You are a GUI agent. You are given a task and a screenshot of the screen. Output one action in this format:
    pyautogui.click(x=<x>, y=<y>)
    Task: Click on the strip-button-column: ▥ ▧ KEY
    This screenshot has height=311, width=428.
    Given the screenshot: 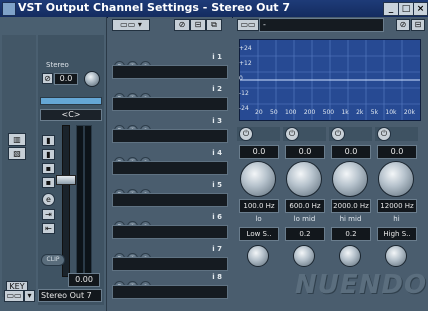 What is the action you would take?
    pyautogui.click(x=19, y=166)
    